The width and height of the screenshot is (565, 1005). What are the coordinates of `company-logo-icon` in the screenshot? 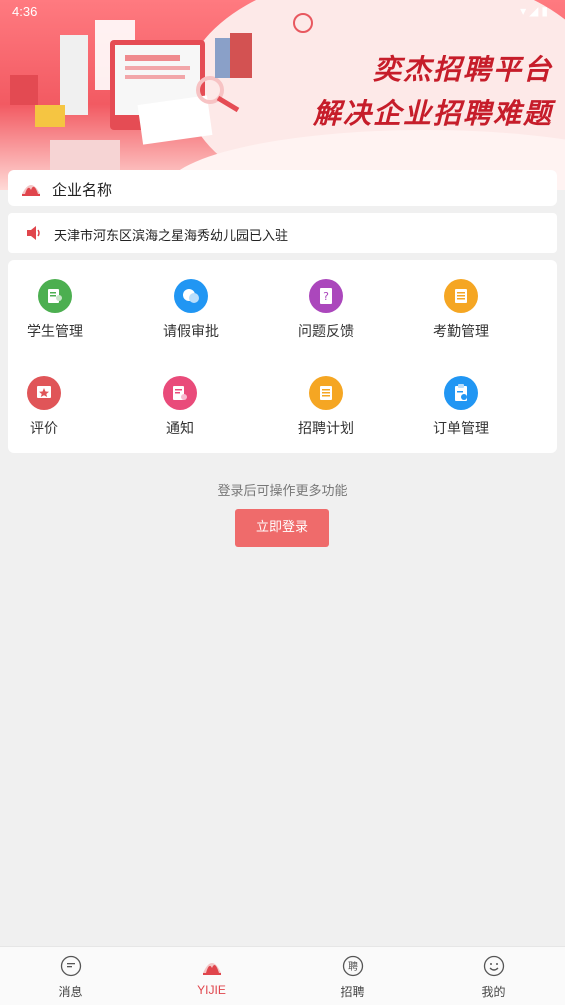 It's located at (31, 190).